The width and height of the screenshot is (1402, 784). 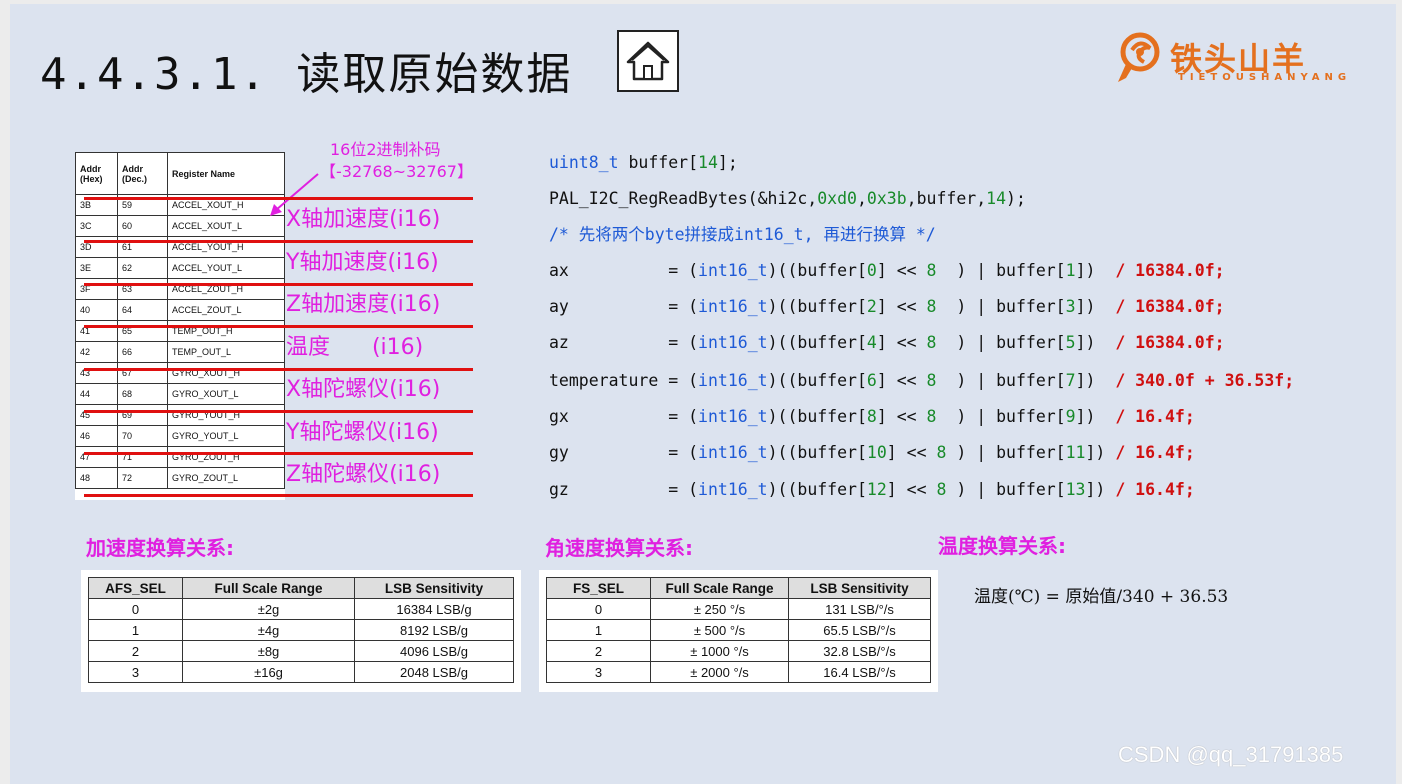 I want to click on code-number: 1, so click(x=1070, y=270).